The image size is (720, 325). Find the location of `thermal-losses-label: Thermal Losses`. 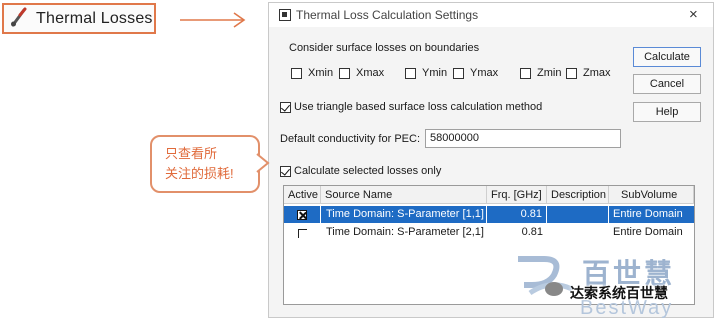

thermal-losses-label: Thermal Losses is located at coordinates (94, 18).